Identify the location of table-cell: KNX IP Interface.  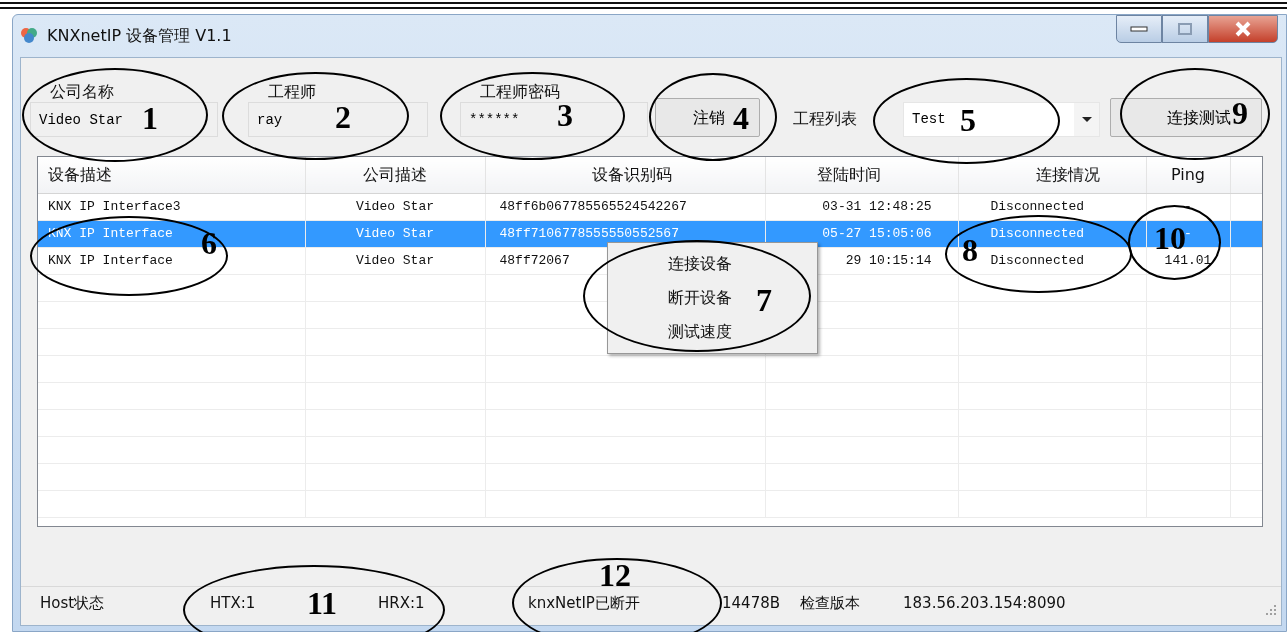
(110, 260).